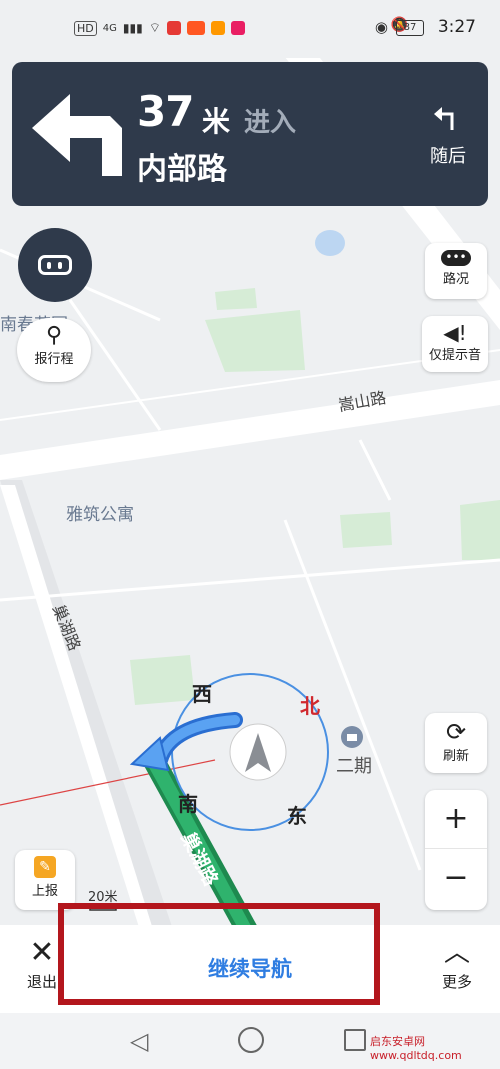  Describe the element at coordinates (456, 953) in the screenshot. I see `chevron-up-icon: ︿` at that location.